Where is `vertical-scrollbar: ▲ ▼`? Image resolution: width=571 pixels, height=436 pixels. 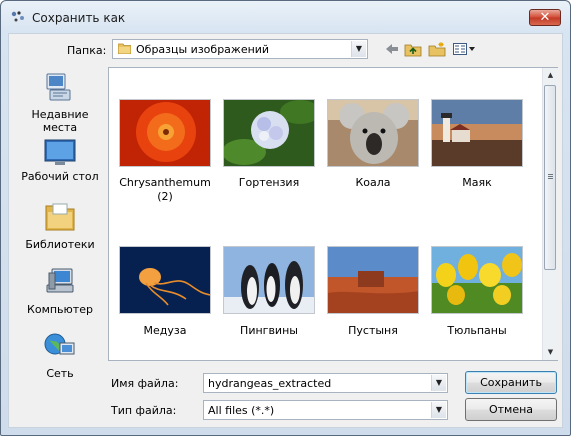 vertical-scrollbar: ▲ ▼ is located at coordinates (550, 214).